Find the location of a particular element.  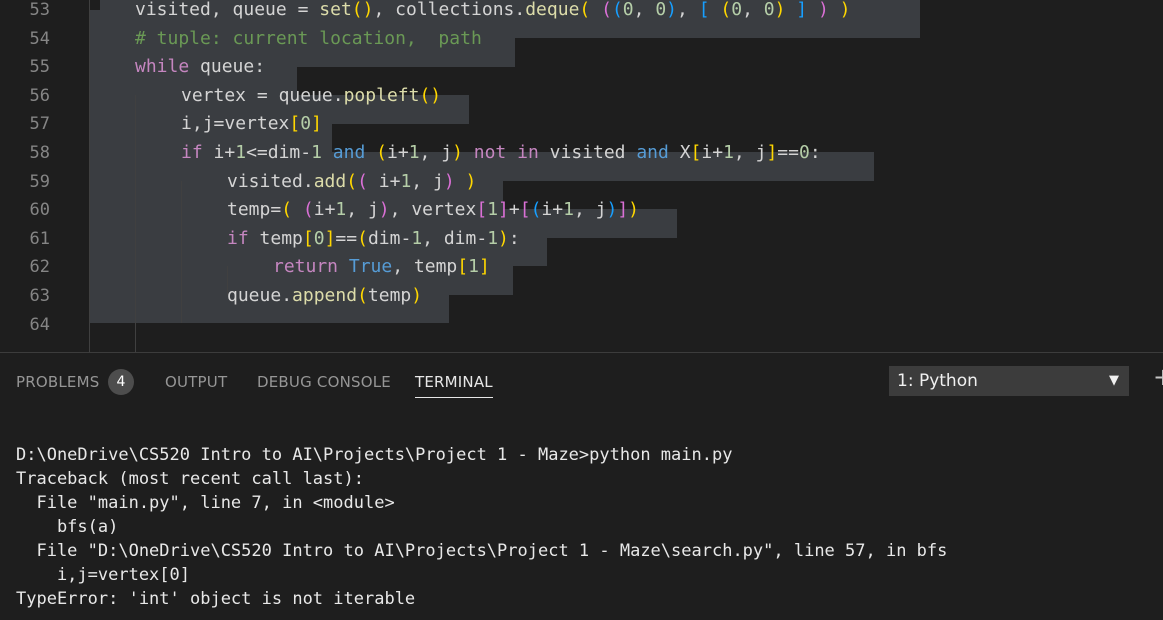

line-number: 55 is located at coordinates (39, 67).